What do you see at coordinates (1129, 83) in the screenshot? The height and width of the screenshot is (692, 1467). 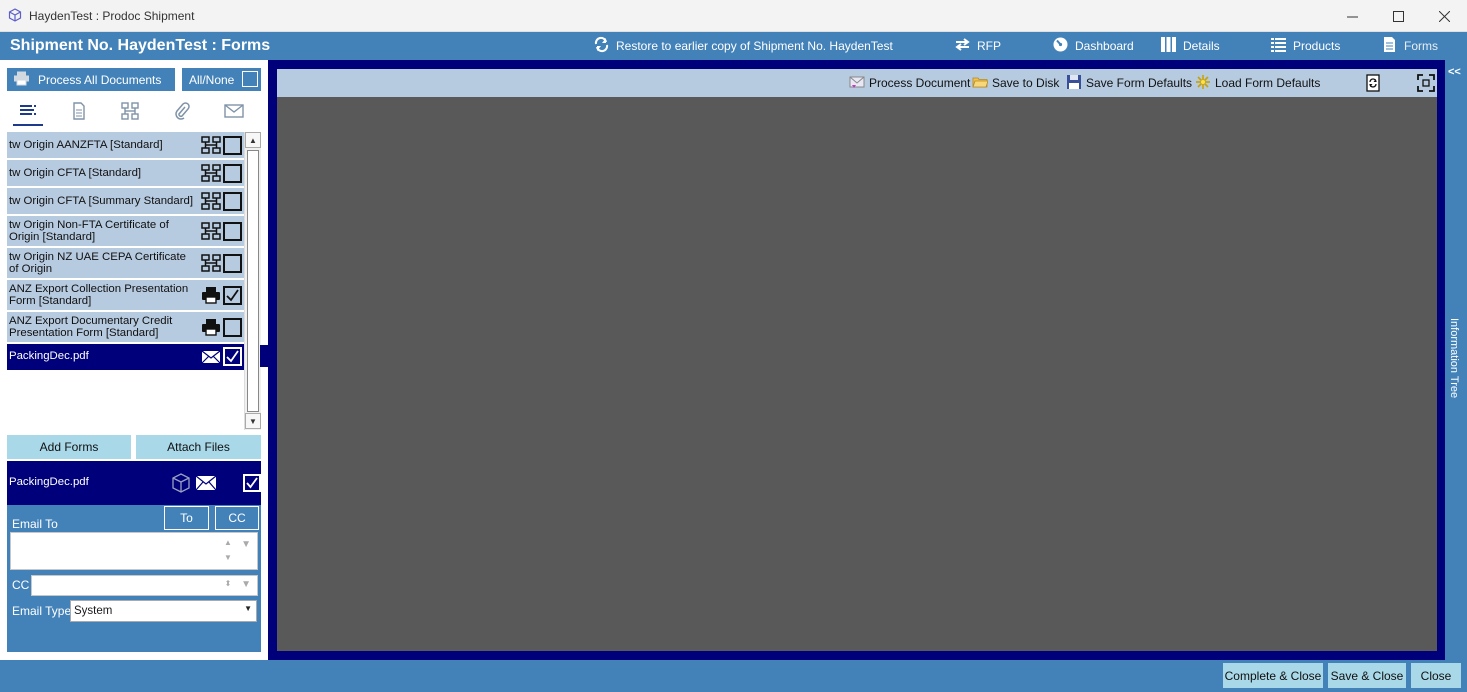 I see `save-form-defaults-button: Save Form Defaults` at bounding box center [1129, 83].